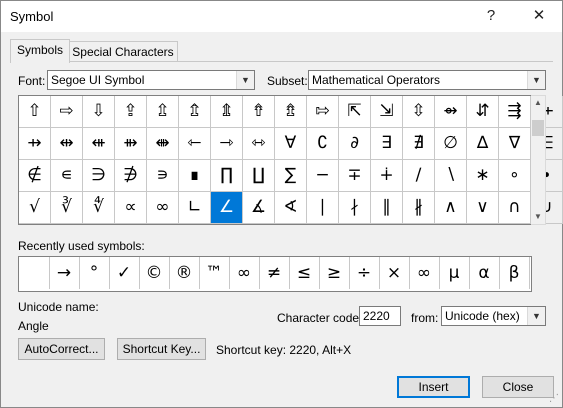 The width and height of the screenshot is (563, 408). Describe the element at coordinates (94, 273) in the screenshot. I see `recent-symbol-cell: °` at that location.